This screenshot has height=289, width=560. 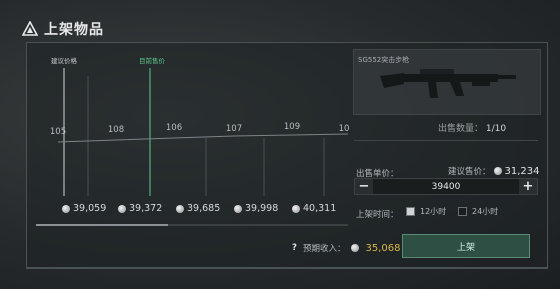 I want to click on price-tick: 39,685, so click(x=198, y=208).